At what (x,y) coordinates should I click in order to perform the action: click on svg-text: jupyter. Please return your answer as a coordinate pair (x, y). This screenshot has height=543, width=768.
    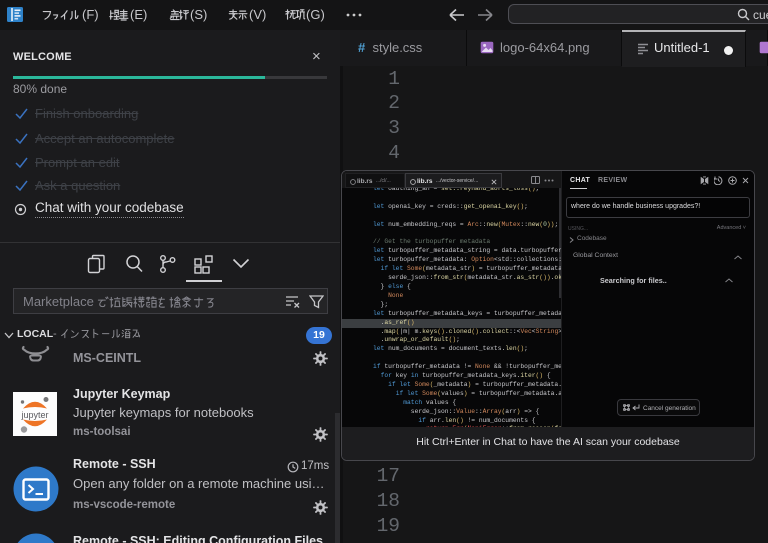
    Looking at the image, I should click on (34, 415).